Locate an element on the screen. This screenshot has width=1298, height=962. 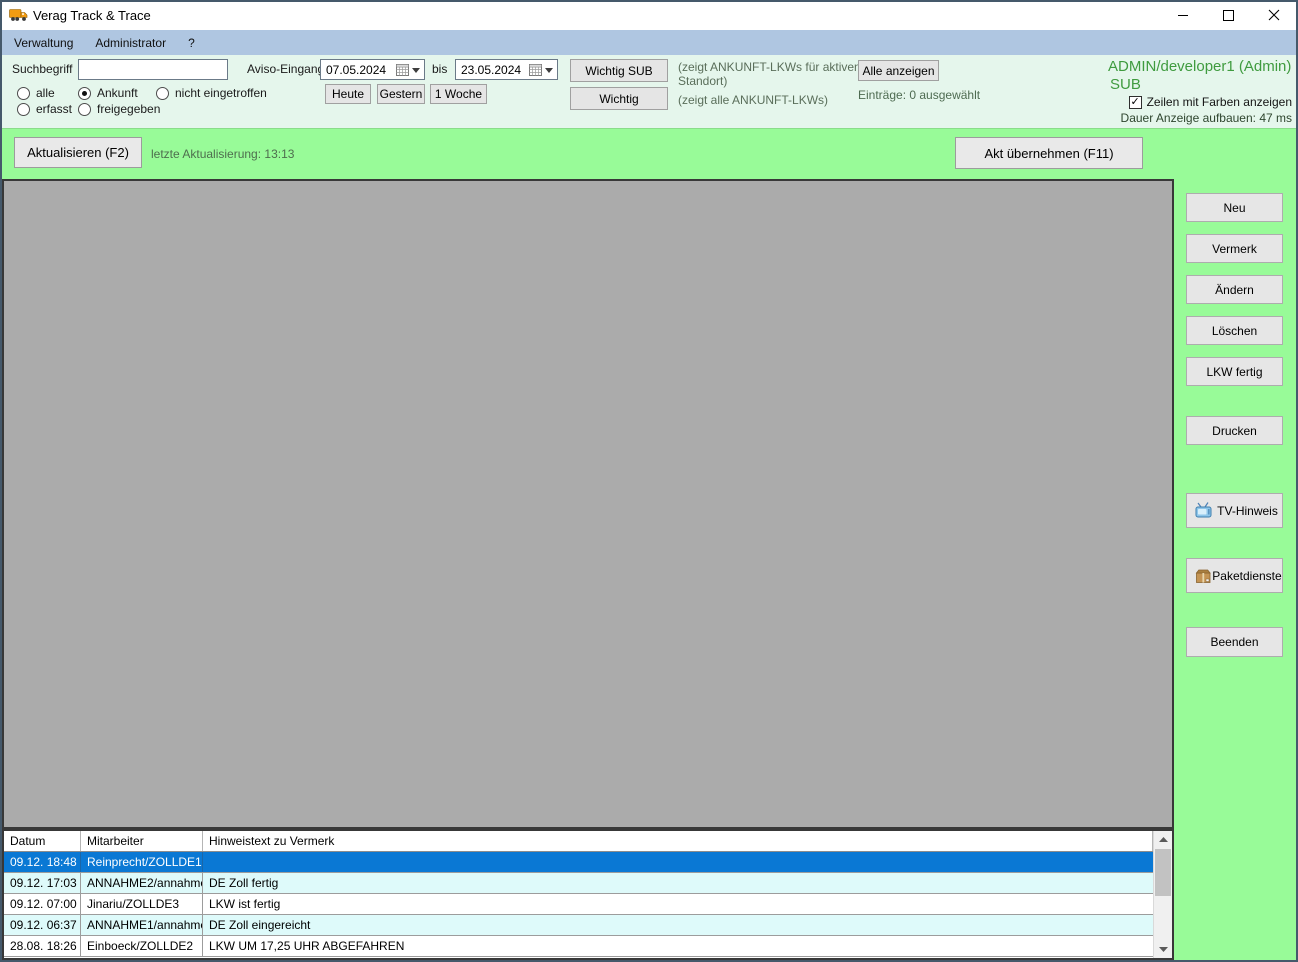
last-refresh-status: letzte Aktualisierung: 13:13 is located at coordinates (223, 154).